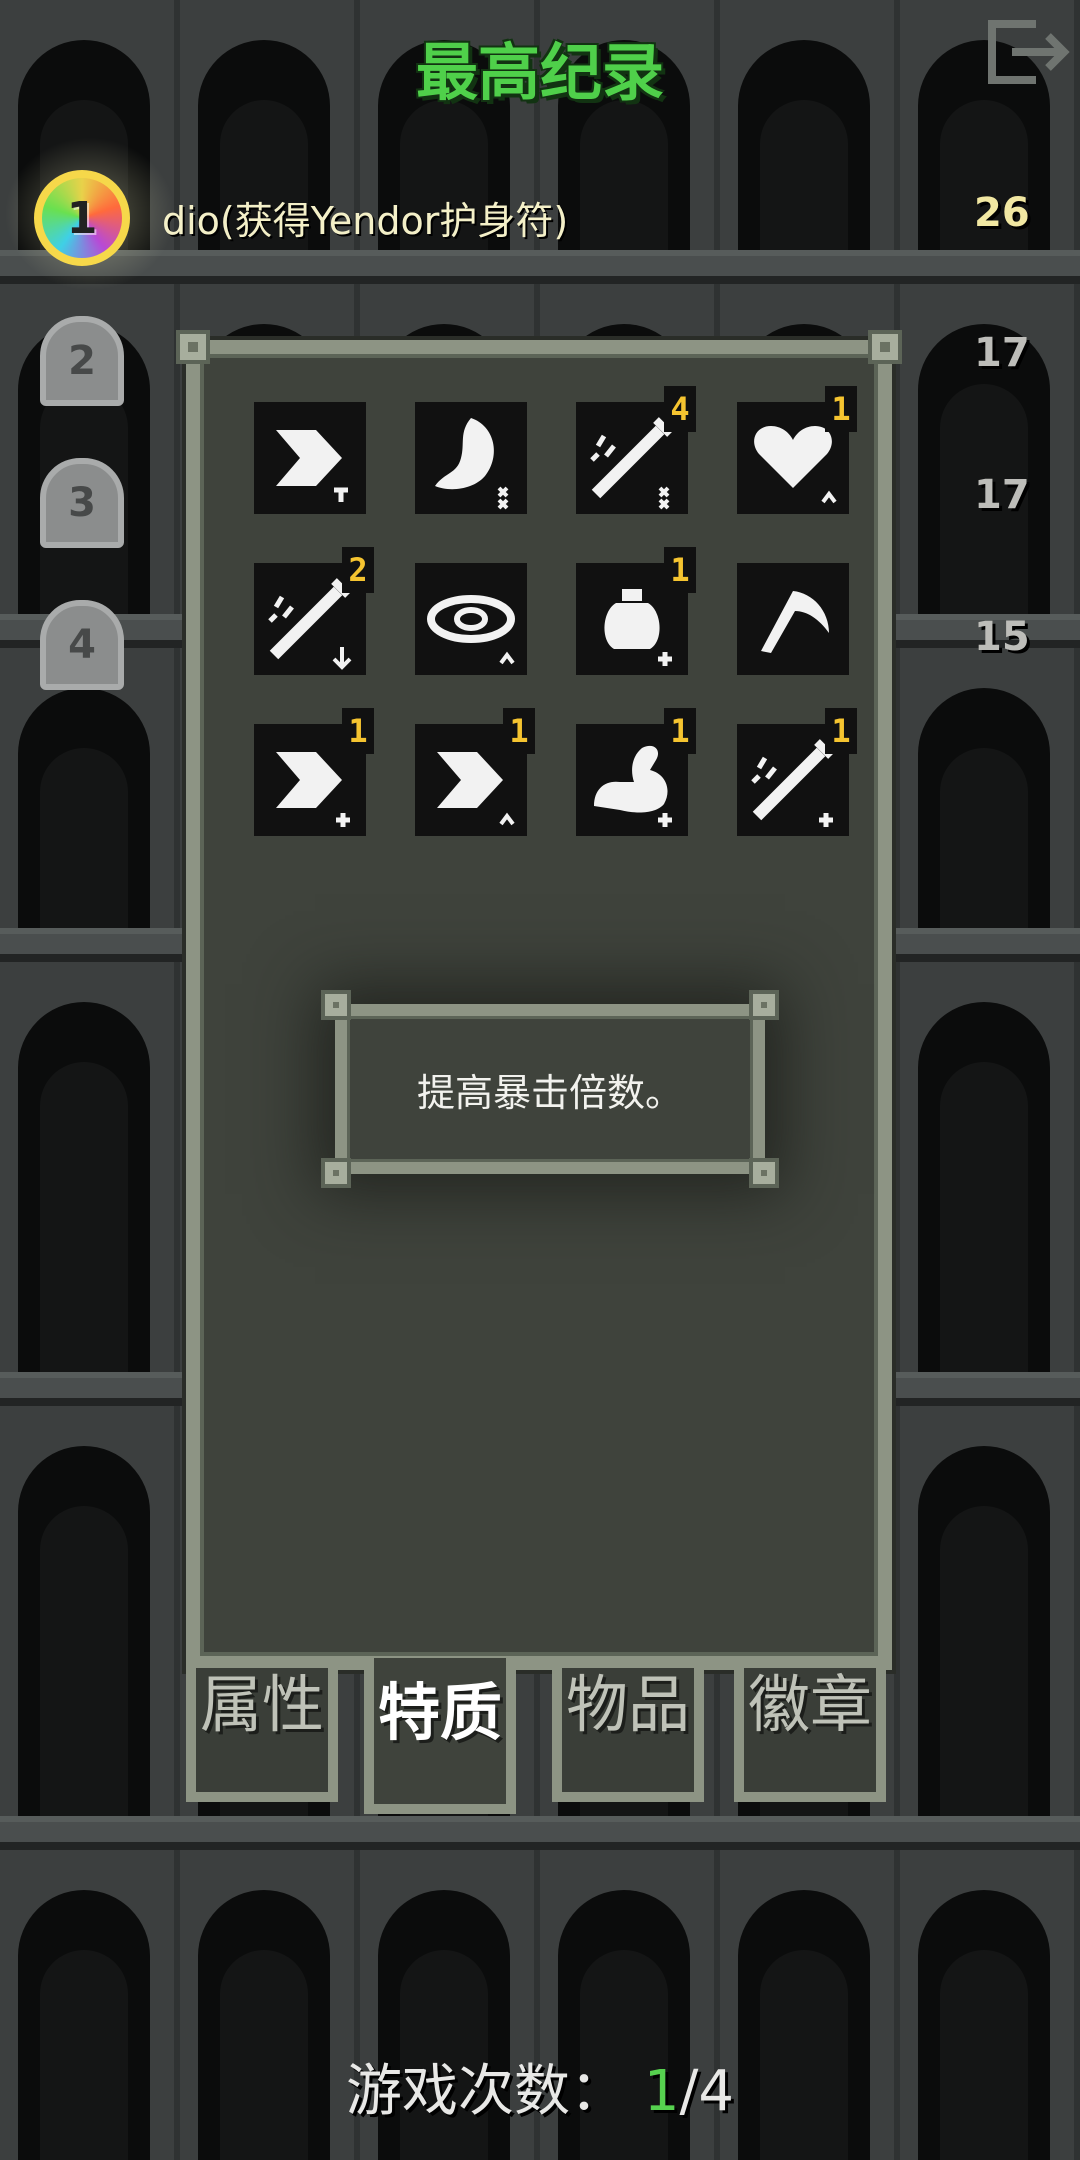  Describe the element at coordinates (486, 2091) in the screenshot. I see `games-played-label: 游戏次数：` at that location.